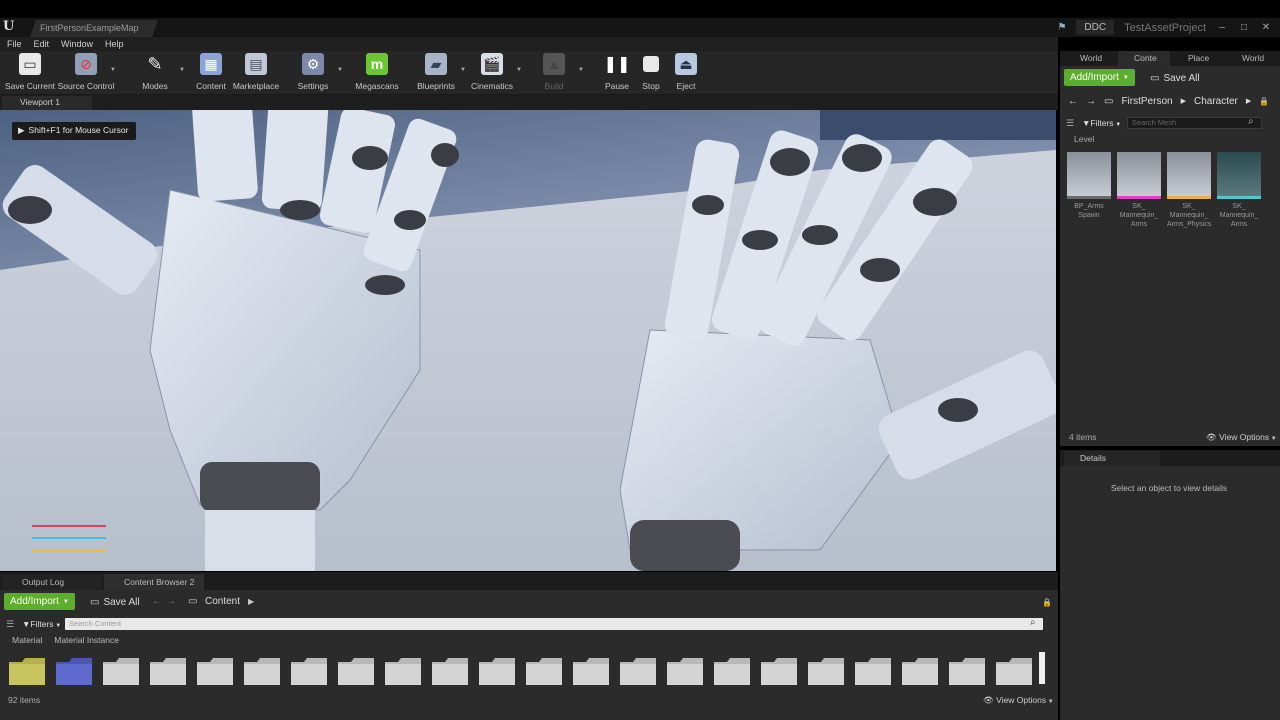 The height and width of the screenshot is (720, 1280). Describe the element at coordinates (47, 103) in the screenshot. I see `viewport-tab: Viewport 1` at that location.